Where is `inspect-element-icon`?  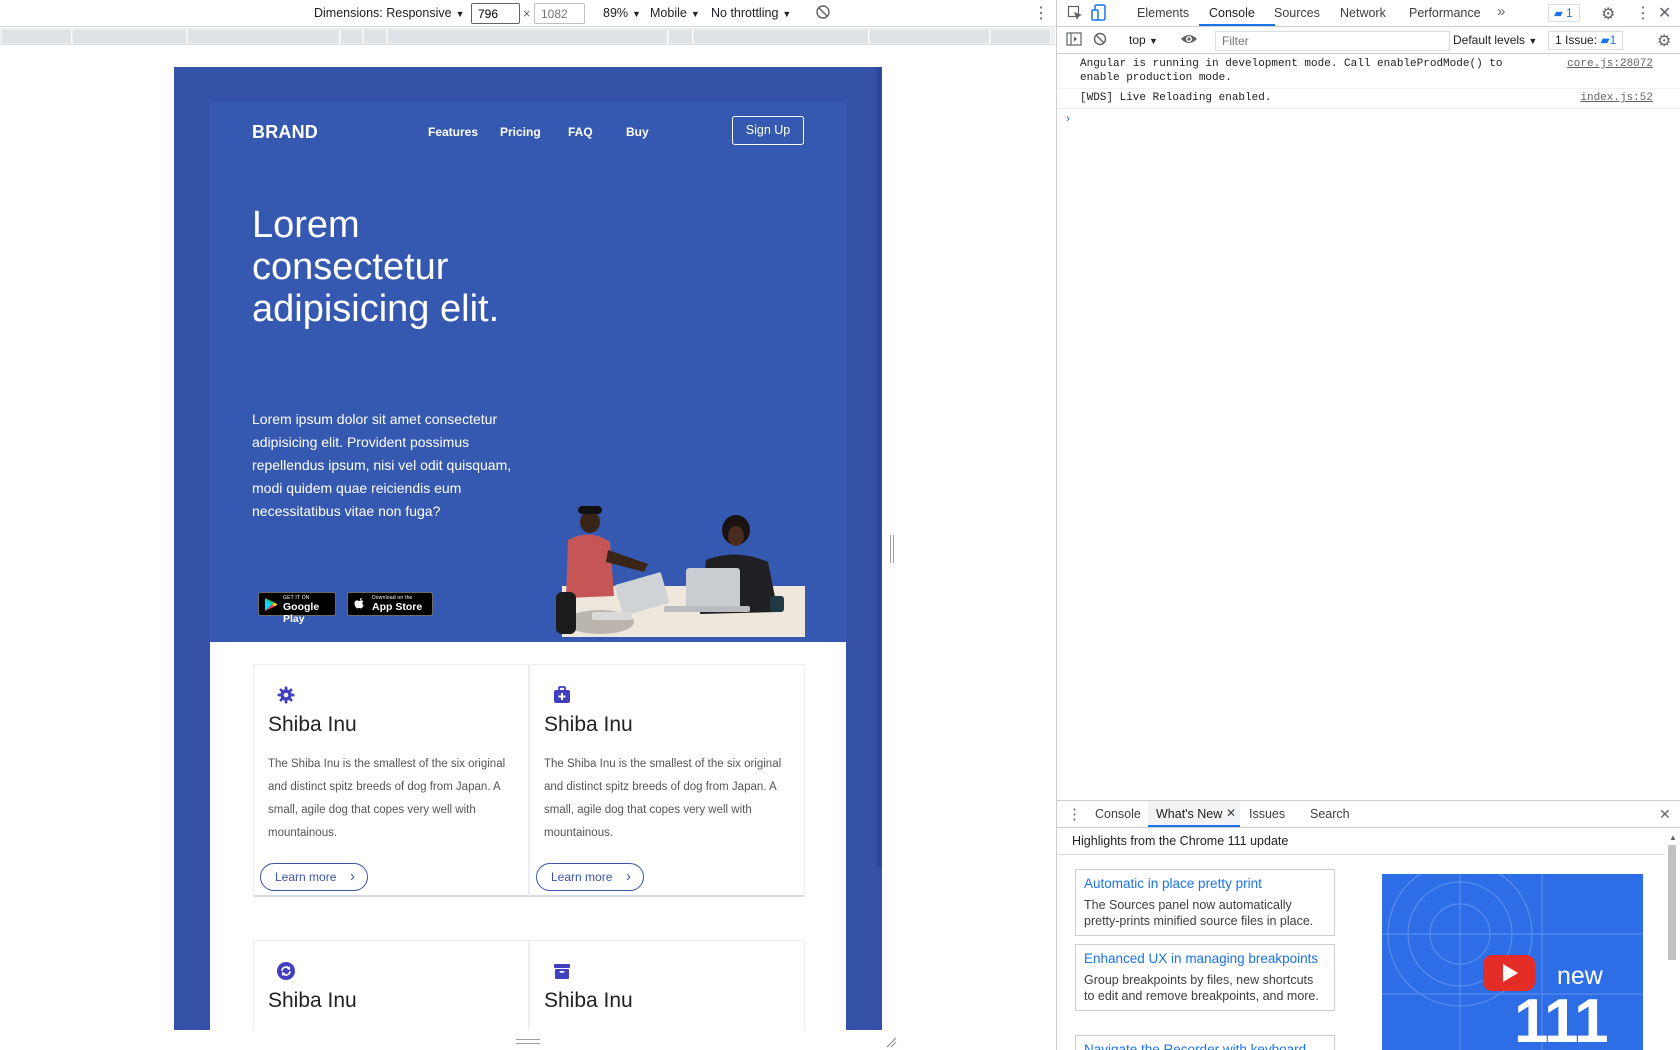 inspect-element-icon is located at coordinates (1075, 14).